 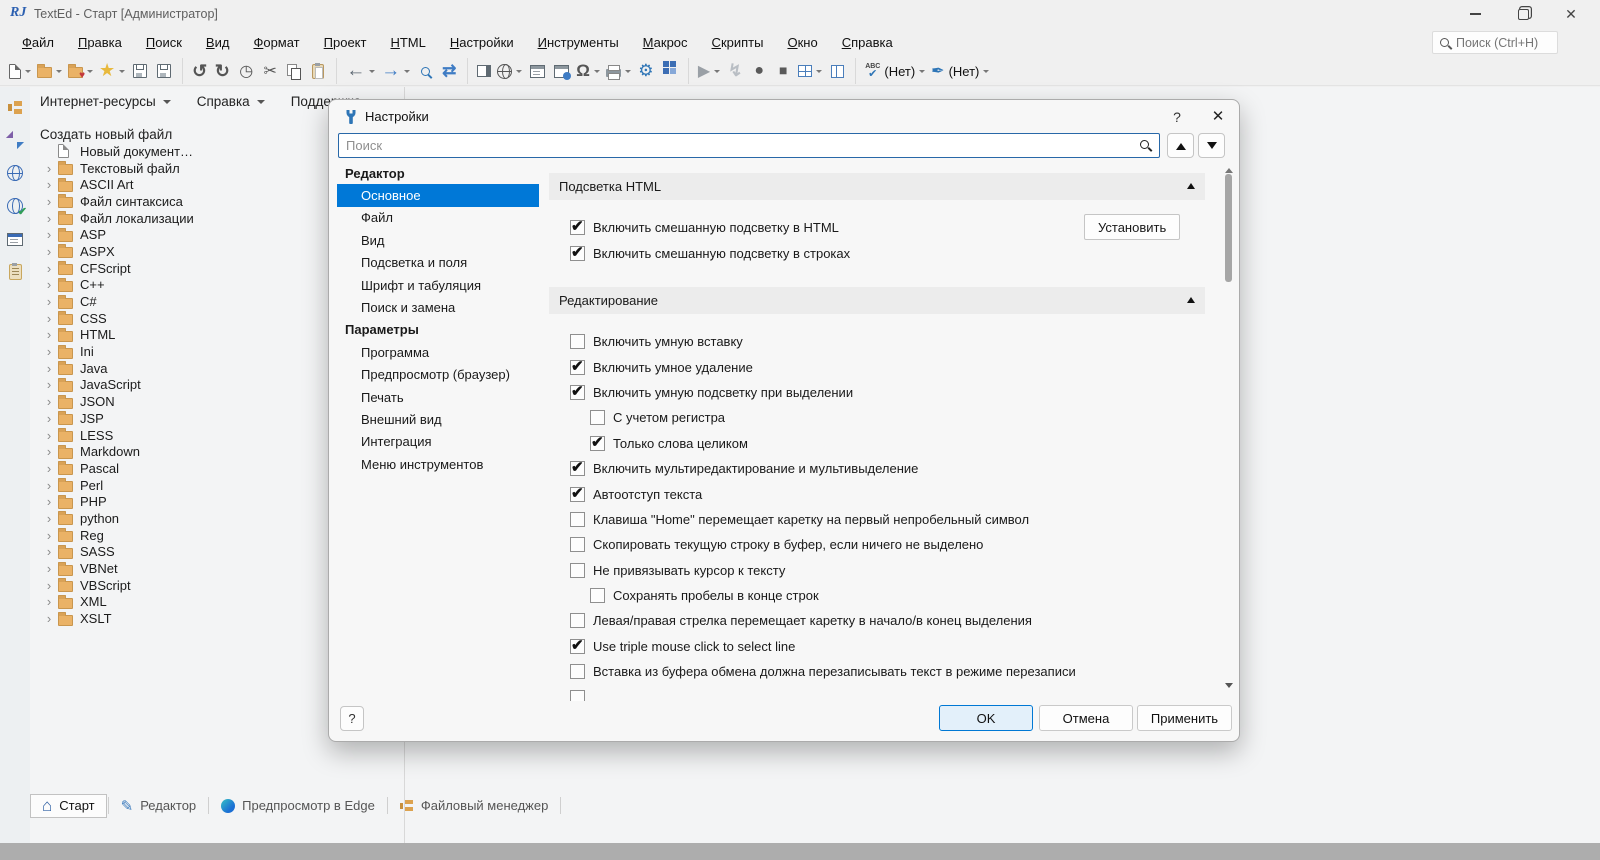 I want to click on menu-item: Настройки, so click(x=482, y=42).